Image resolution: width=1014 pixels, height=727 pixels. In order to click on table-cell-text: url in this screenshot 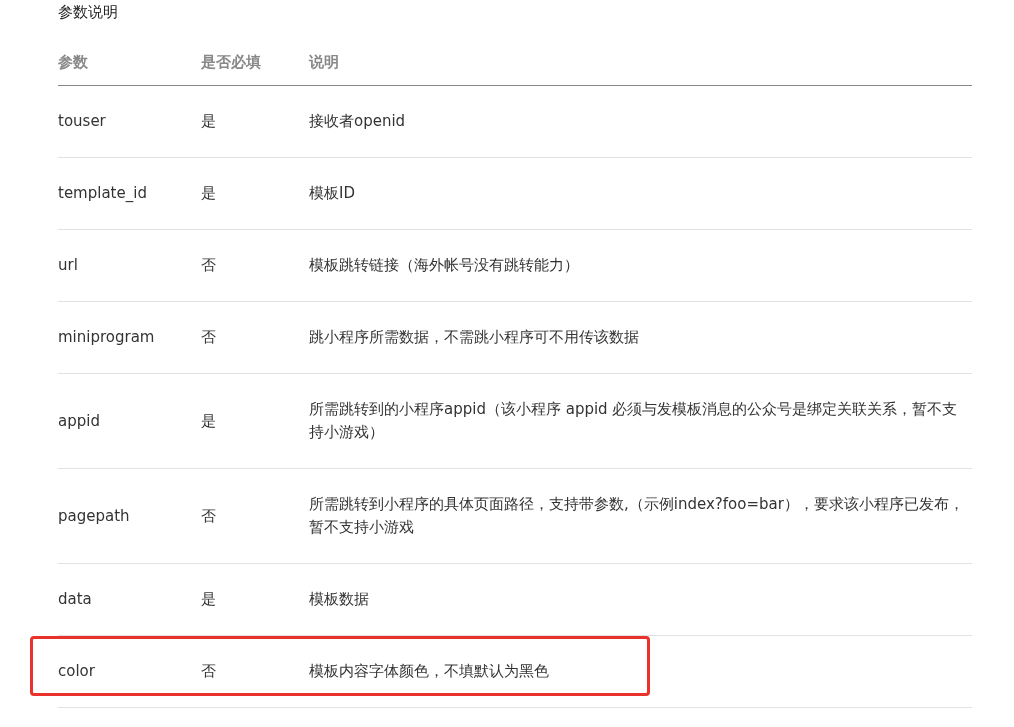, I will do `click(68, 265)`.